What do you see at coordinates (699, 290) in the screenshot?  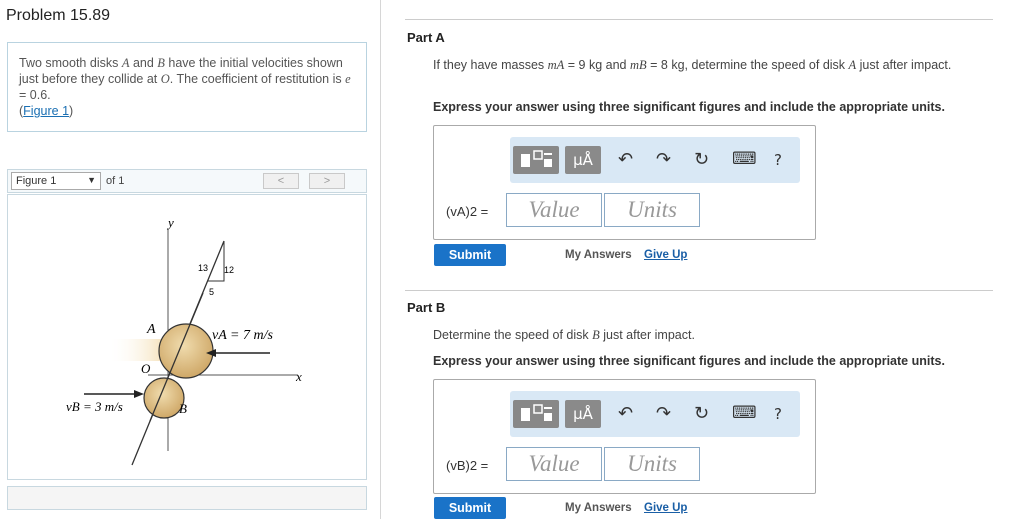 I see `part-b-separator` at bounding box center [699, 290].